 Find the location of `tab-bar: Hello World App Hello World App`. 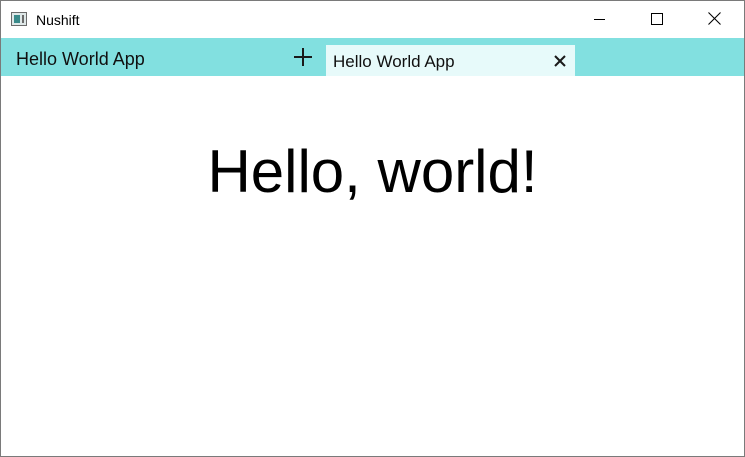

tab-bar: Hello World App Hello World App is located at coordinates (372, 57).